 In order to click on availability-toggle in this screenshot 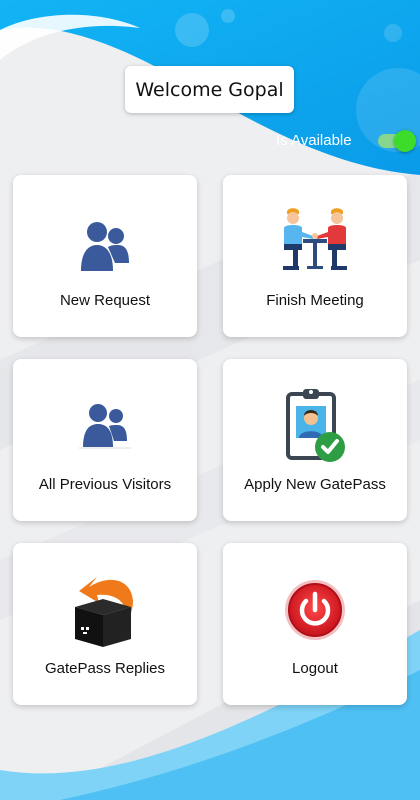, I will do `click(396, 141)`.